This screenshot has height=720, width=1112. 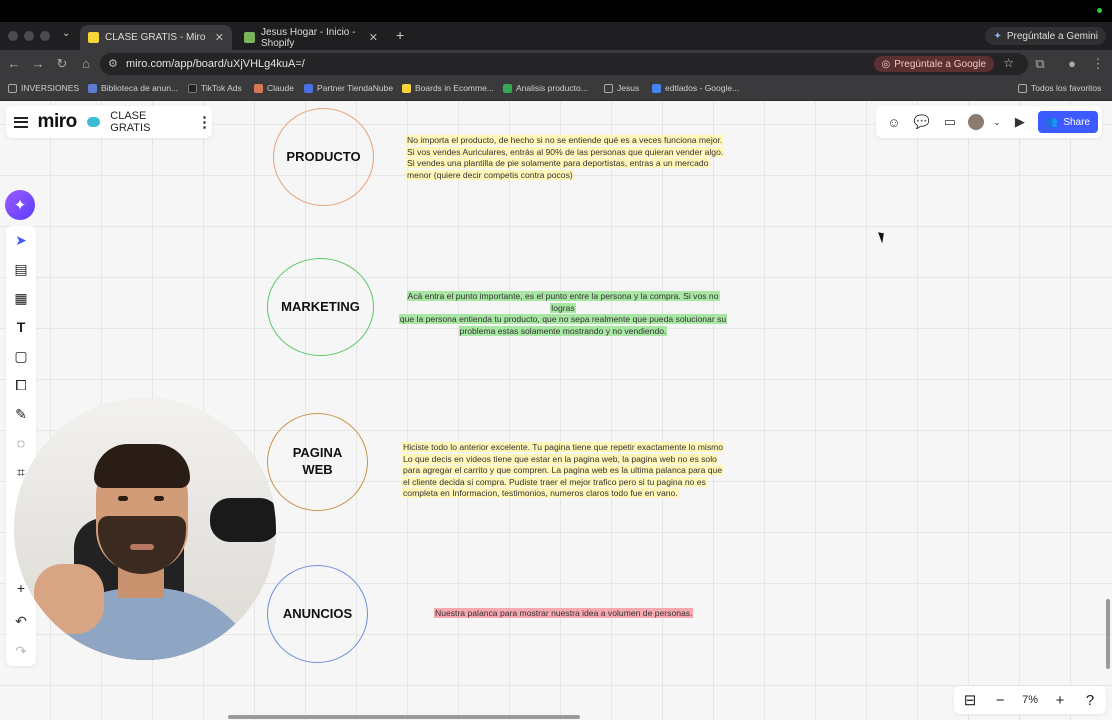 What do you see at coordinates (1060, 700) in the screenshot?
I see `zoom-in-icon: +` at bounding box center [1060, 700].